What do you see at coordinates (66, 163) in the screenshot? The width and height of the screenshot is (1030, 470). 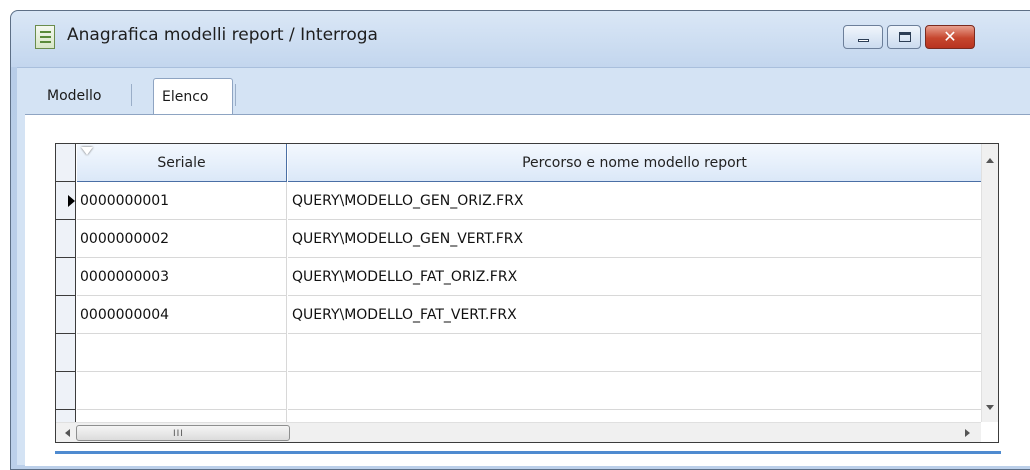 I see `selector-header` at bounding box center [66, 163].